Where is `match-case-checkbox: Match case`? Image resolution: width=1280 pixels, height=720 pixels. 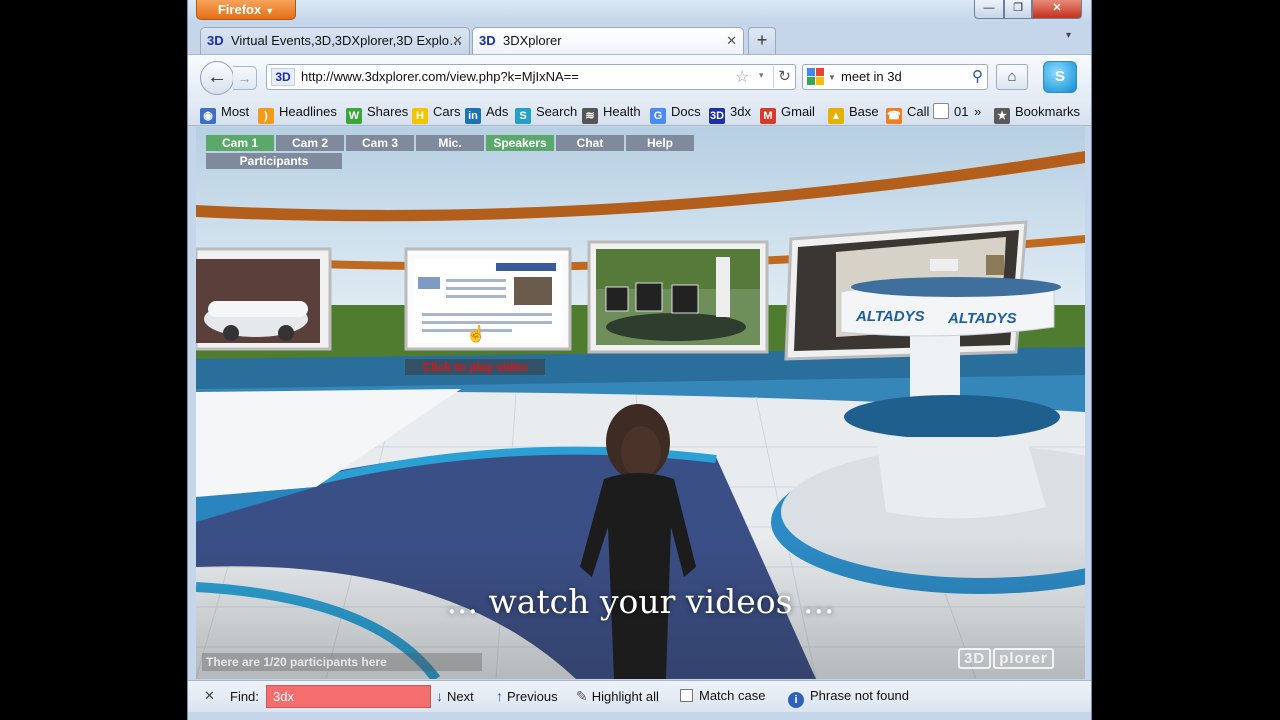
match-case-checkbox: Match case is located at coordinates (722, 695).